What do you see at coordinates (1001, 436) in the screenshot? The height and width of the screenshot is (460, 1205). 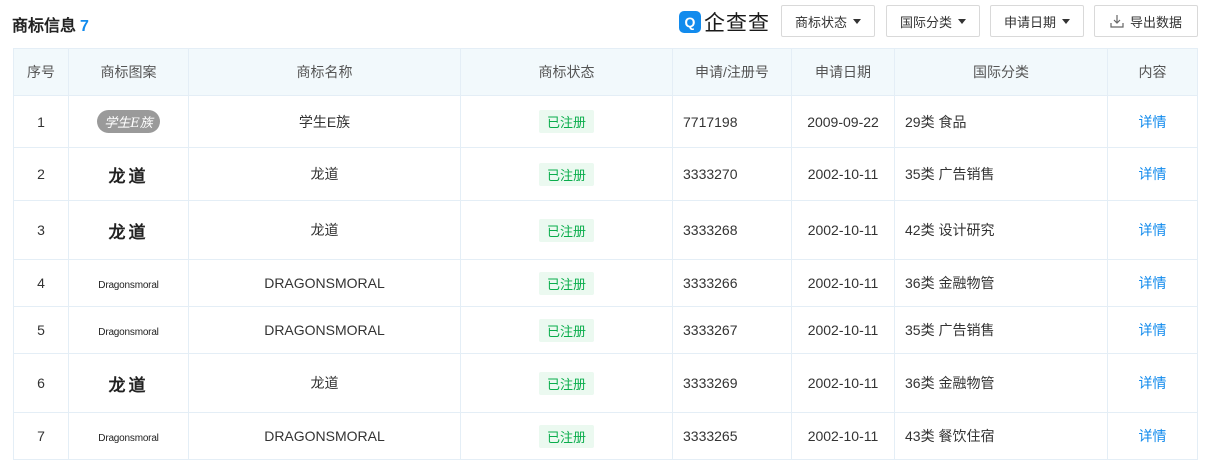 I see `cell-class: 43类 餐饮住宿` at bounding box center [1001, 436].